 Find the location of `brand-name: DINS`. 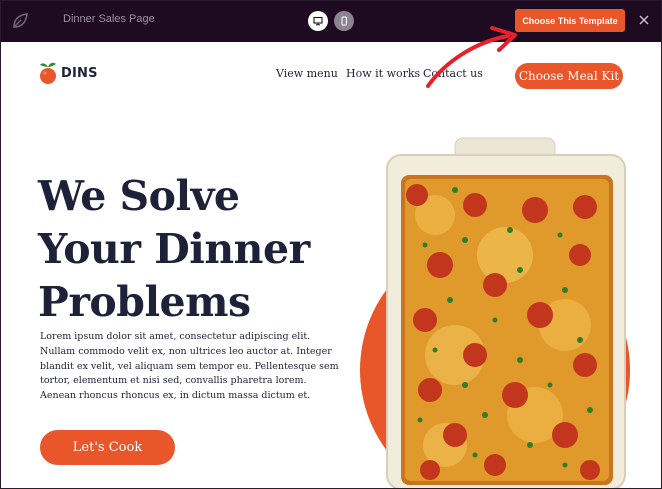

brand-name: DINS is located at coordinates (79, 73).